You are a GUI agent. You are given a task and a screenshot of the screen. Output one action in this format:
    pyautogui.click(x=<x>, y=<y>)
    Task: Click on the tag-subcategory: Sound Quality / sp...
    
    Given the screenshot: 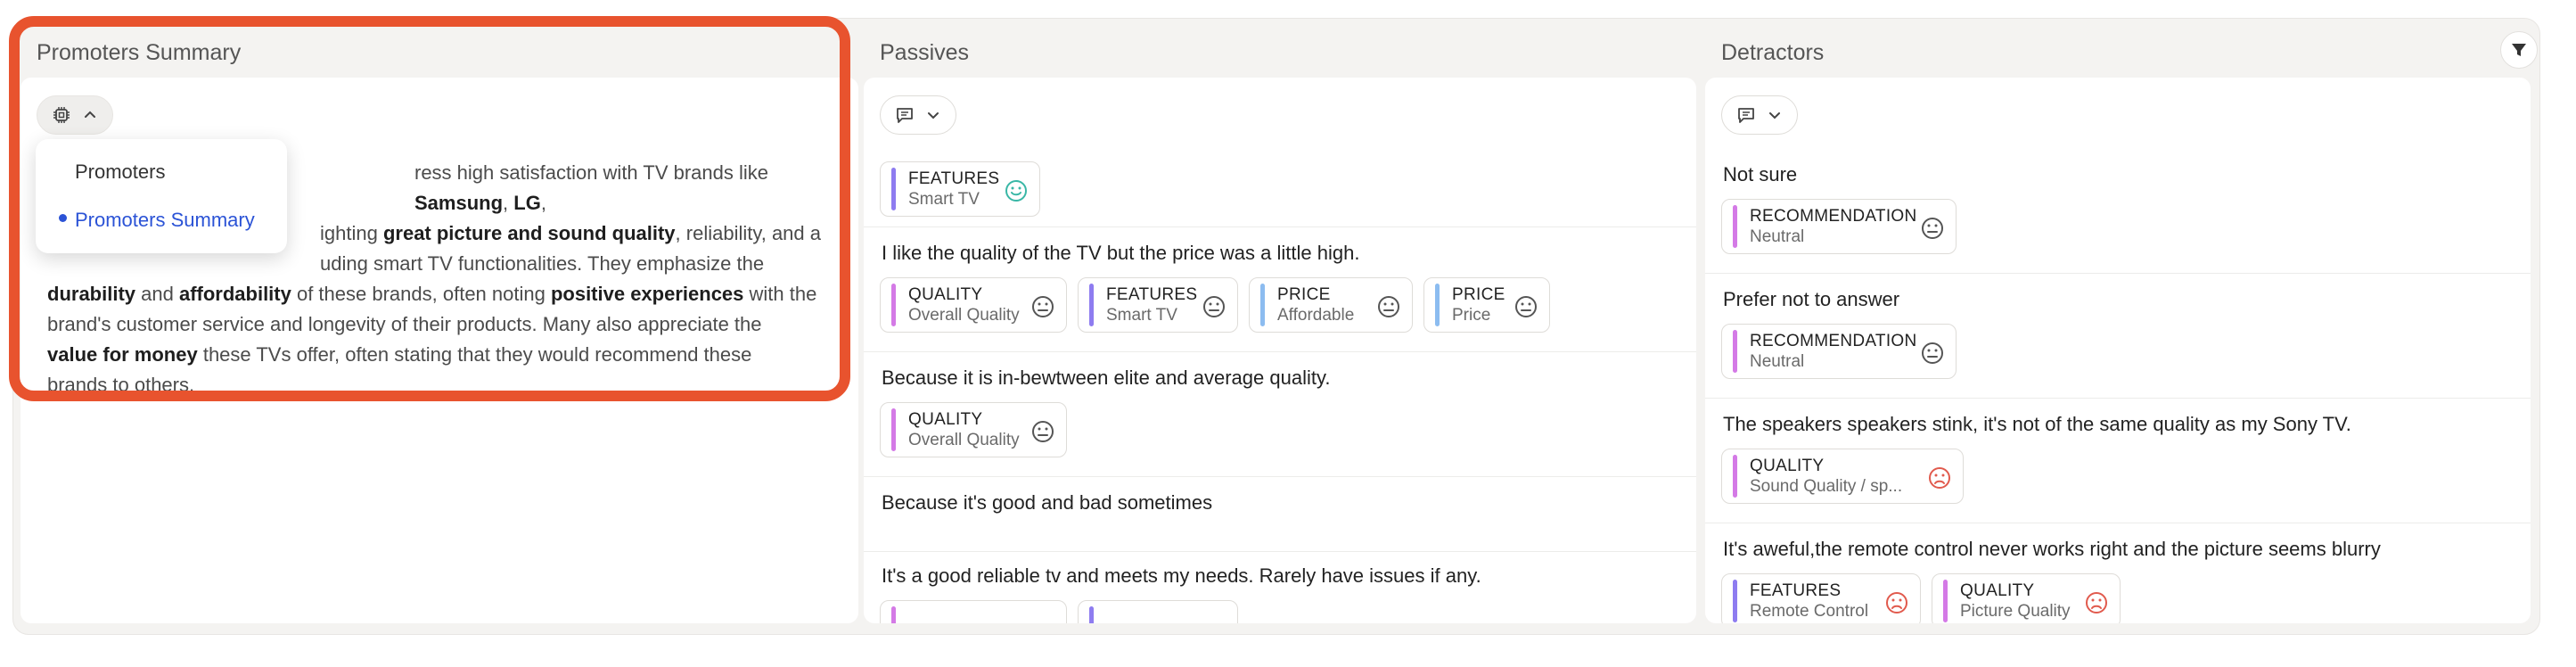 What is the action you would take?
    pyautogui.click(x=1826, y=486)
    